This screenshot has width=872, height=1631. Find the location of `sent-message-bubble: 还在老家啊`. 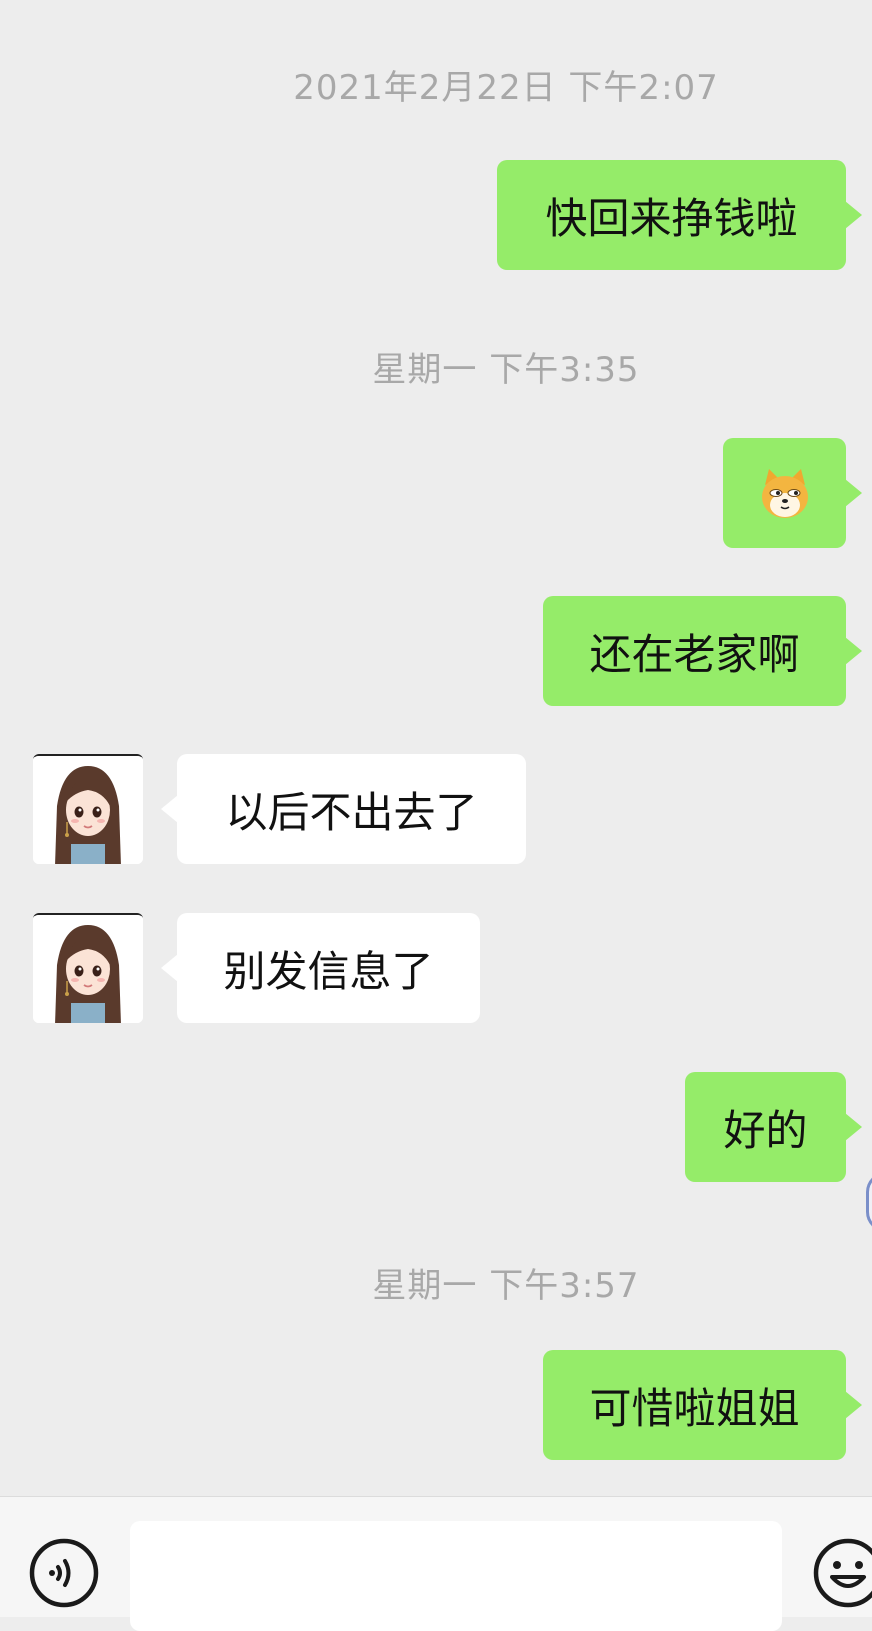

sent-message-bubble: 还在老家啊 is located at coordinates (702, 651).